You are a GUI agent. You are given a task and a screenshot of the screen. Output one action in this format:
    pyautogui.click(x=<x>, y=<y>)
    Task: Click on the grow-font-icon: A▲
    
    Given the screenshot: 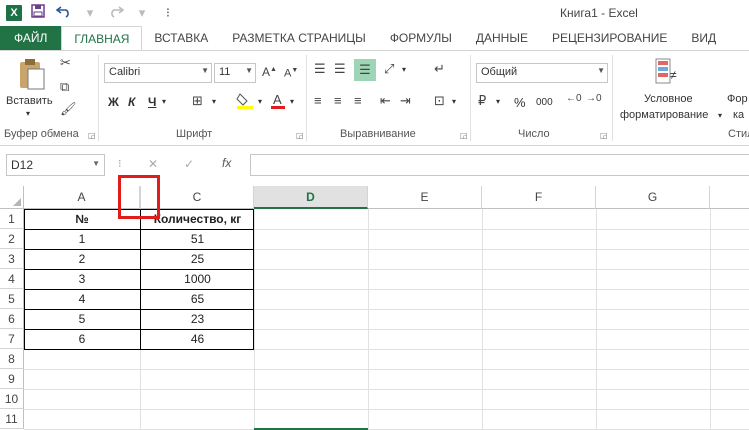 What is the action you would take?
    pyautogui.click(x=269, y=72)
    